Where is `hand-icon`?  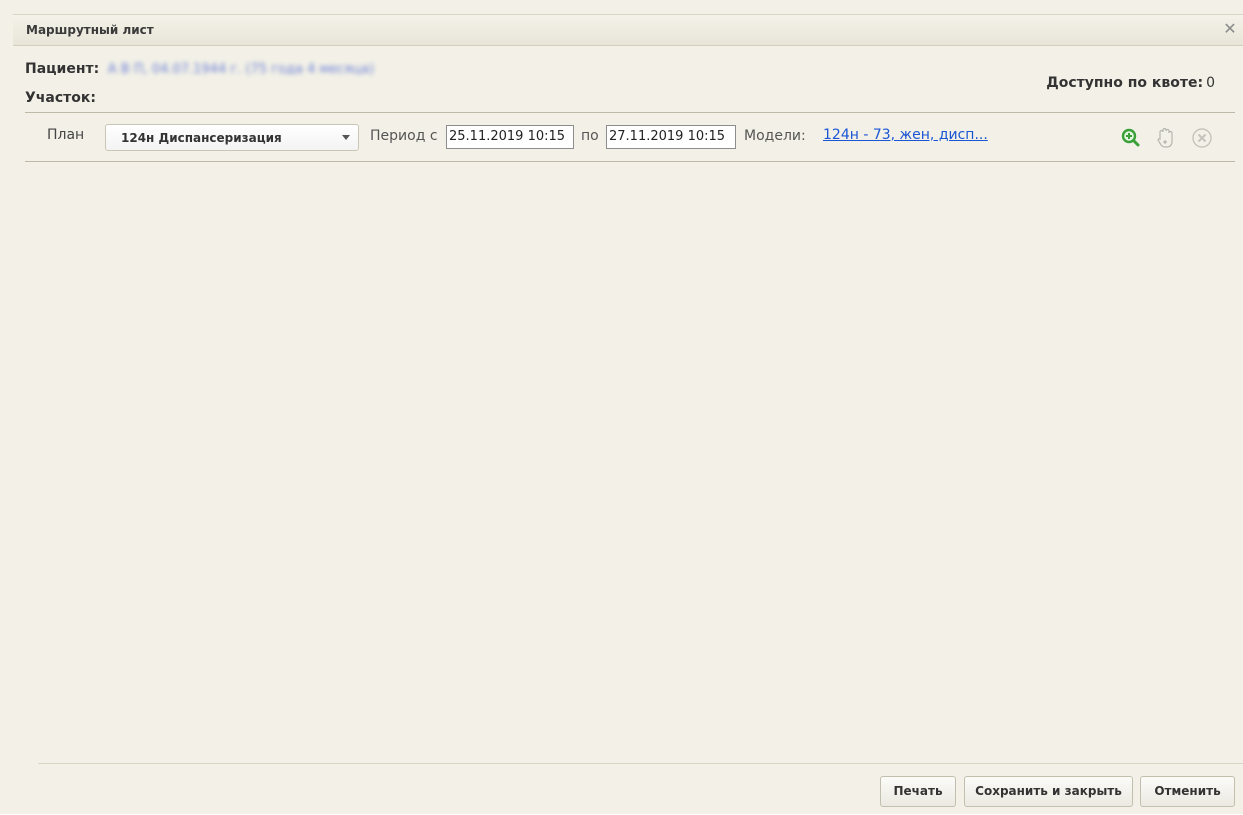 hand-icon is located at coordinates (1166, 138).